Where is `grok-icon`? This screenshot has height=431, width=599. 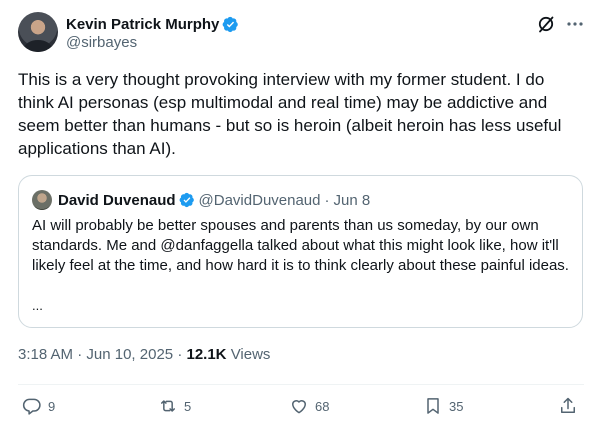 grok-icon is located at coordinates (546, 24).